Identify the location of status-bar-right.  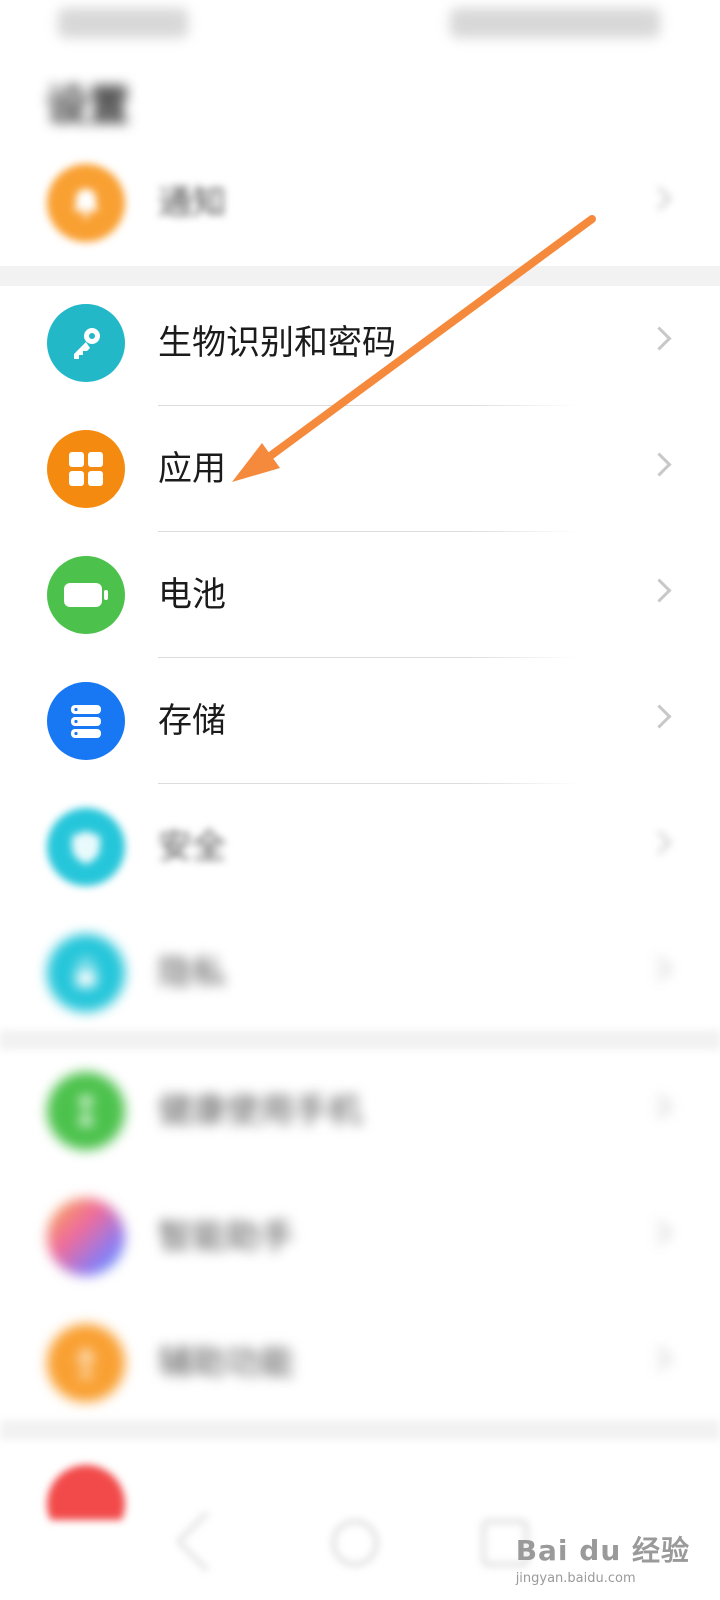
(555, 23).